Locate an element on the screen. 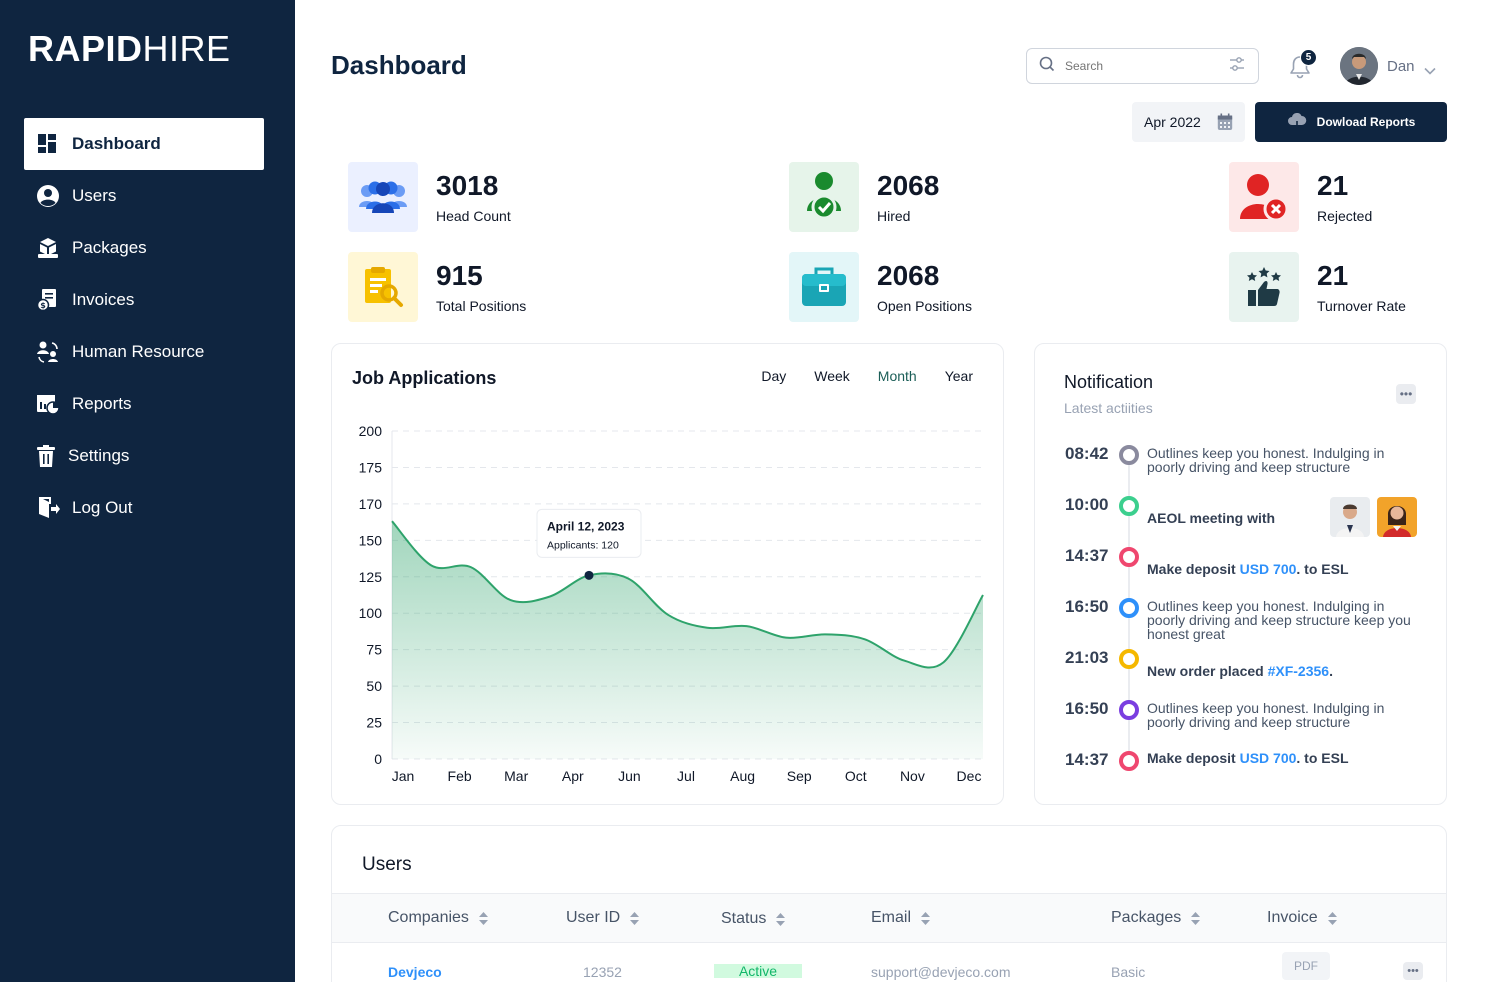 This screenshot has width=1512, height=982. more-options-icon: ••• is located at coordinates (1406, 394).